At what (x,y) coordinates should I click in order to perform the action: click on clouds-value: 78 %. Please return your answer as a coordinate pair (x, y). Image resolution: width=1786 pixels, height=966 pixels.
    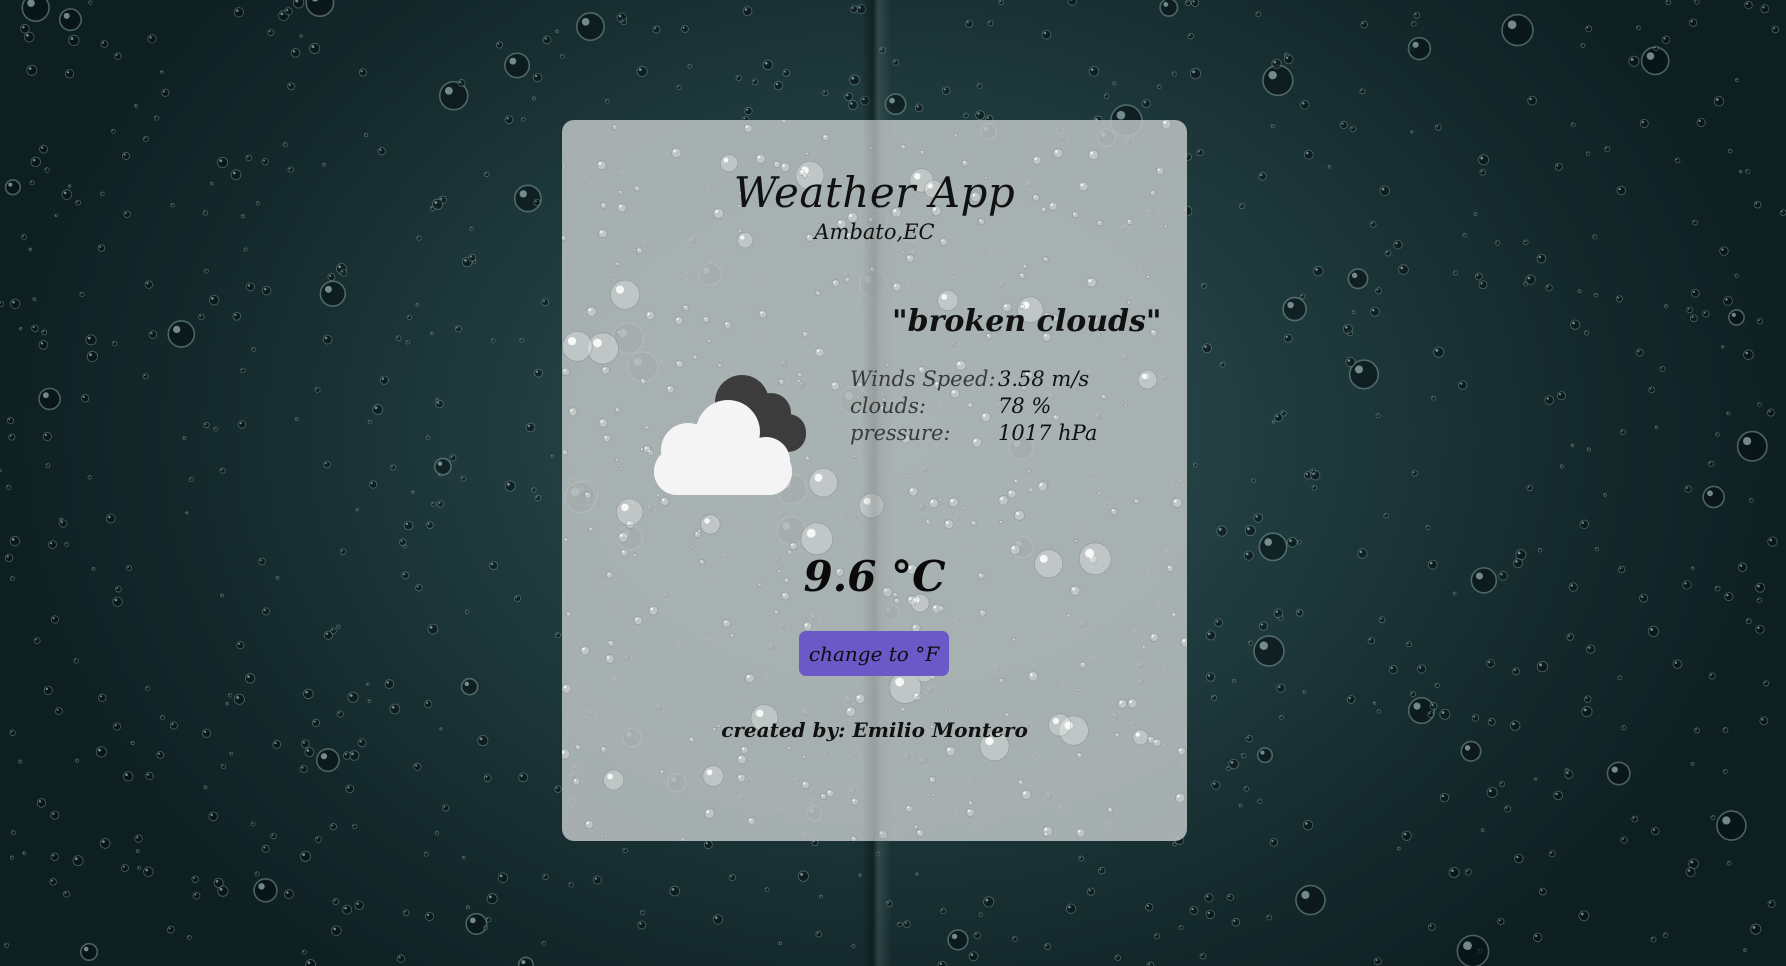
    Looking at the image, I should click on (1025, 406).